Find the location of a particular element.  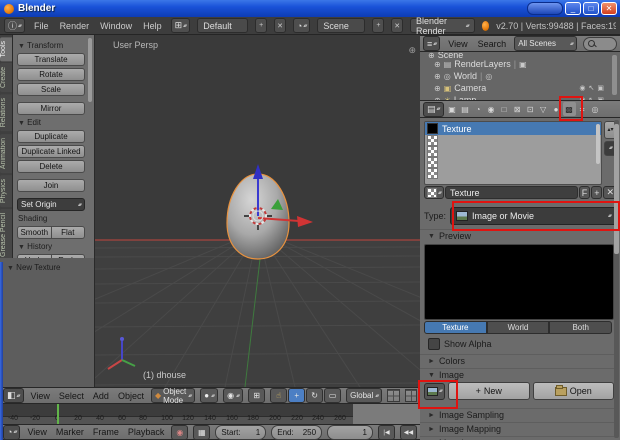

menu-outliner-view: View is located at coordinates (457, 44).